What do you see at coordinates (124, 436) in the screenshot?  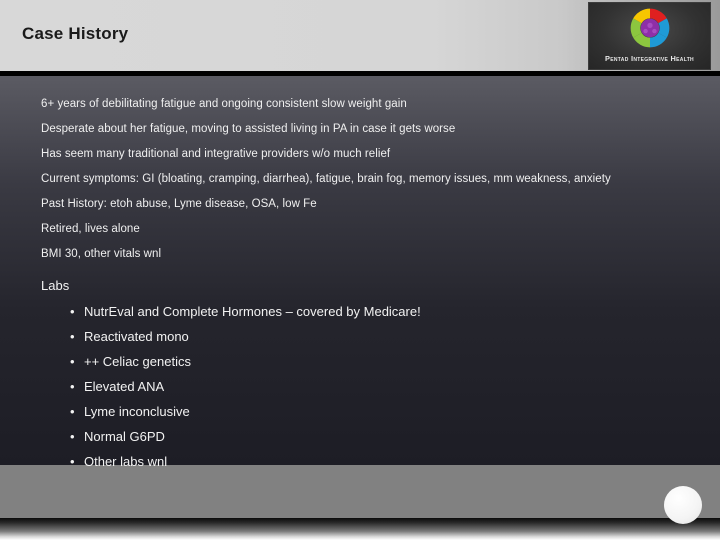 I see `list-item-label: Normal G6PD` at bounding box center [124, 436].